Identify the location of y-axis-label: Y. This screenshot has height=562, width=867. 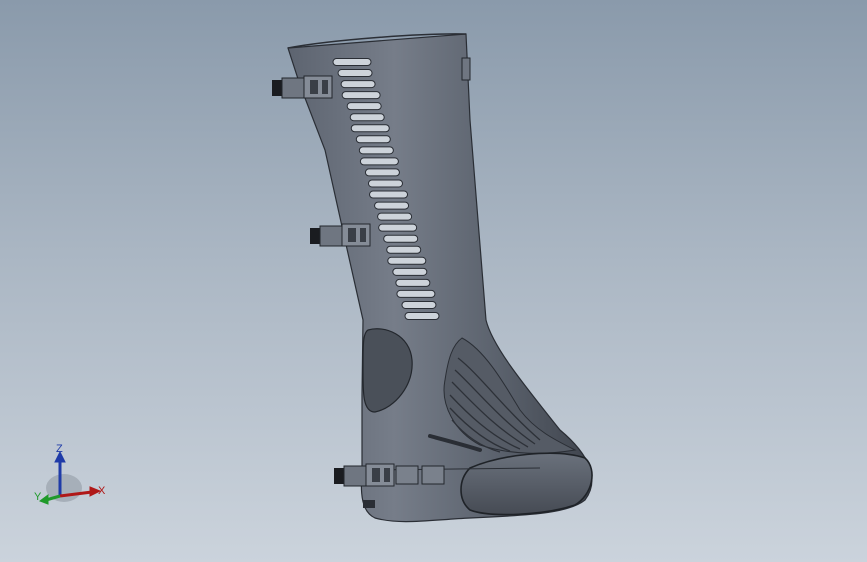
(38, 497).